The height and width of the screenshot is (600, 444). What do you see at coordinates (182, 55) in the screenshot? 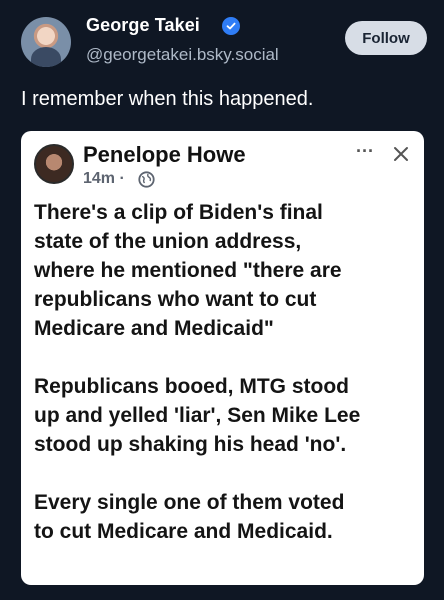
I see `author-handle: @georgetakei.bsky.social` at bounding box center [182, 55].